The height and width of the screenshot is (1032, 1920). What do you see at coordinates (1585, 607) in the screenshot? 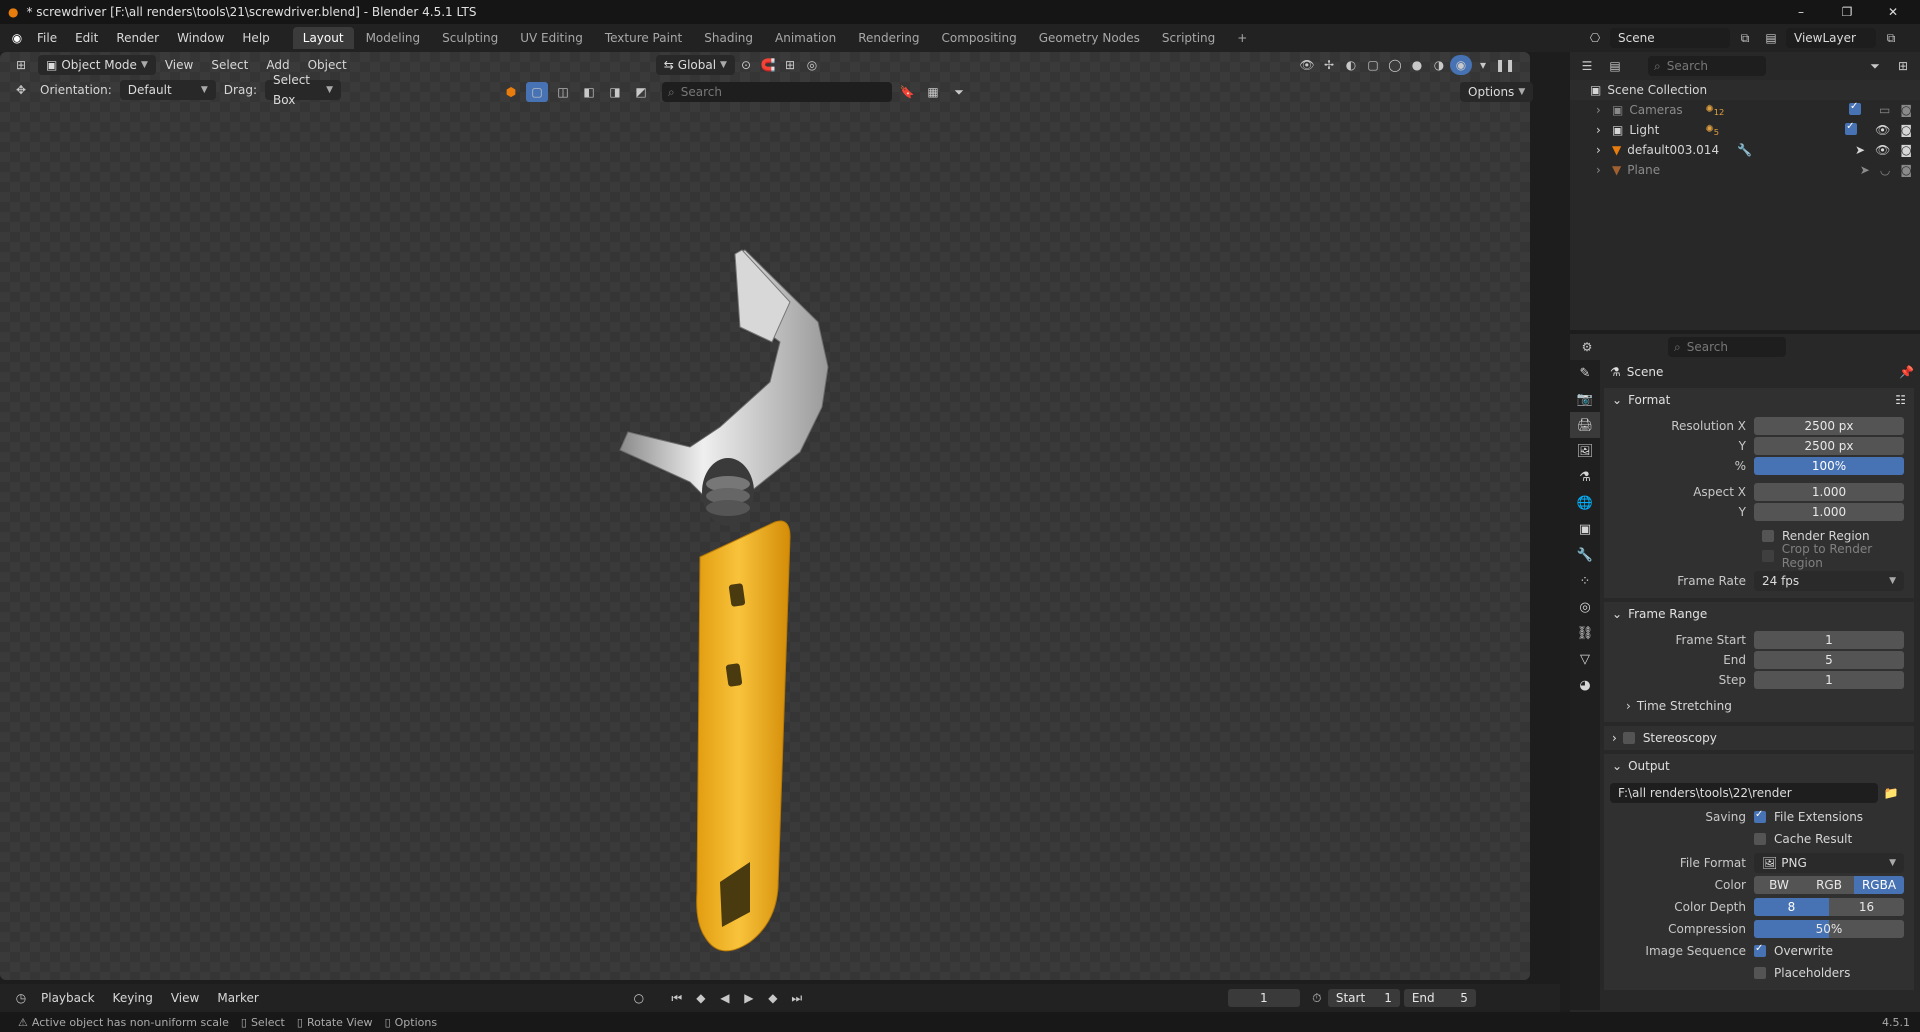
I see `physics-tab-icon: ◎` at bounding box center [1585, 607].